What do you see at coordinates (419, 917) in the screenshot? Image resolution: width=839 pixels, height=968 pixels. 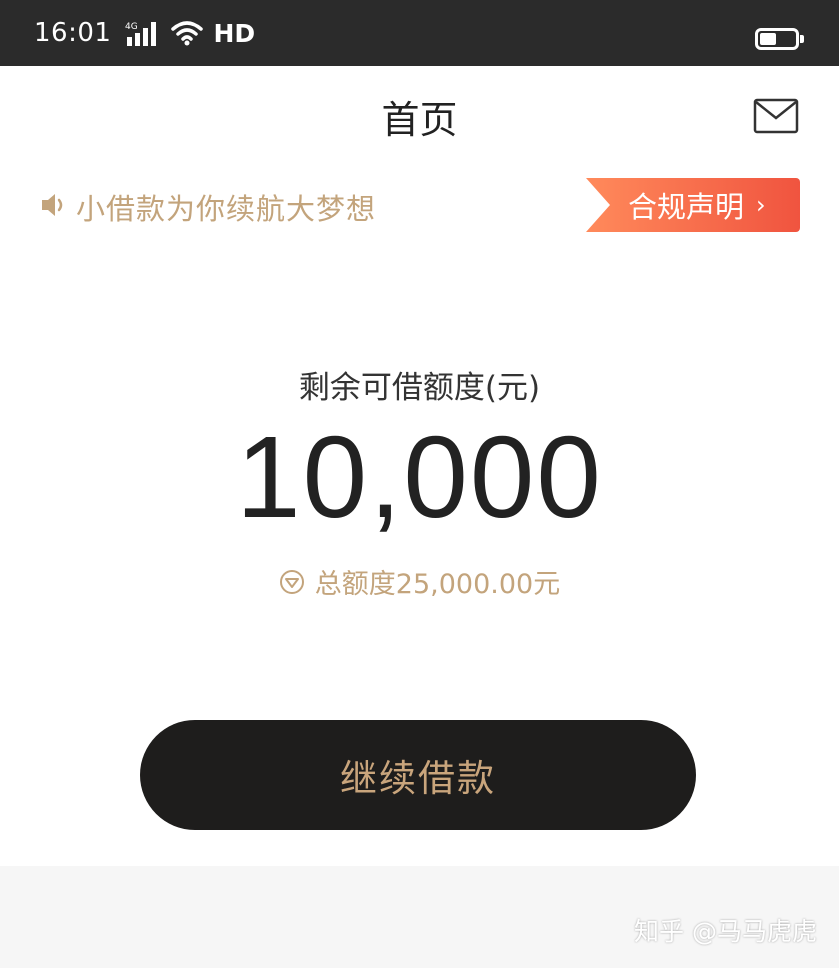 I see `footer-area: 知乎 @马马虎虎` at bounding box center [419, 917].